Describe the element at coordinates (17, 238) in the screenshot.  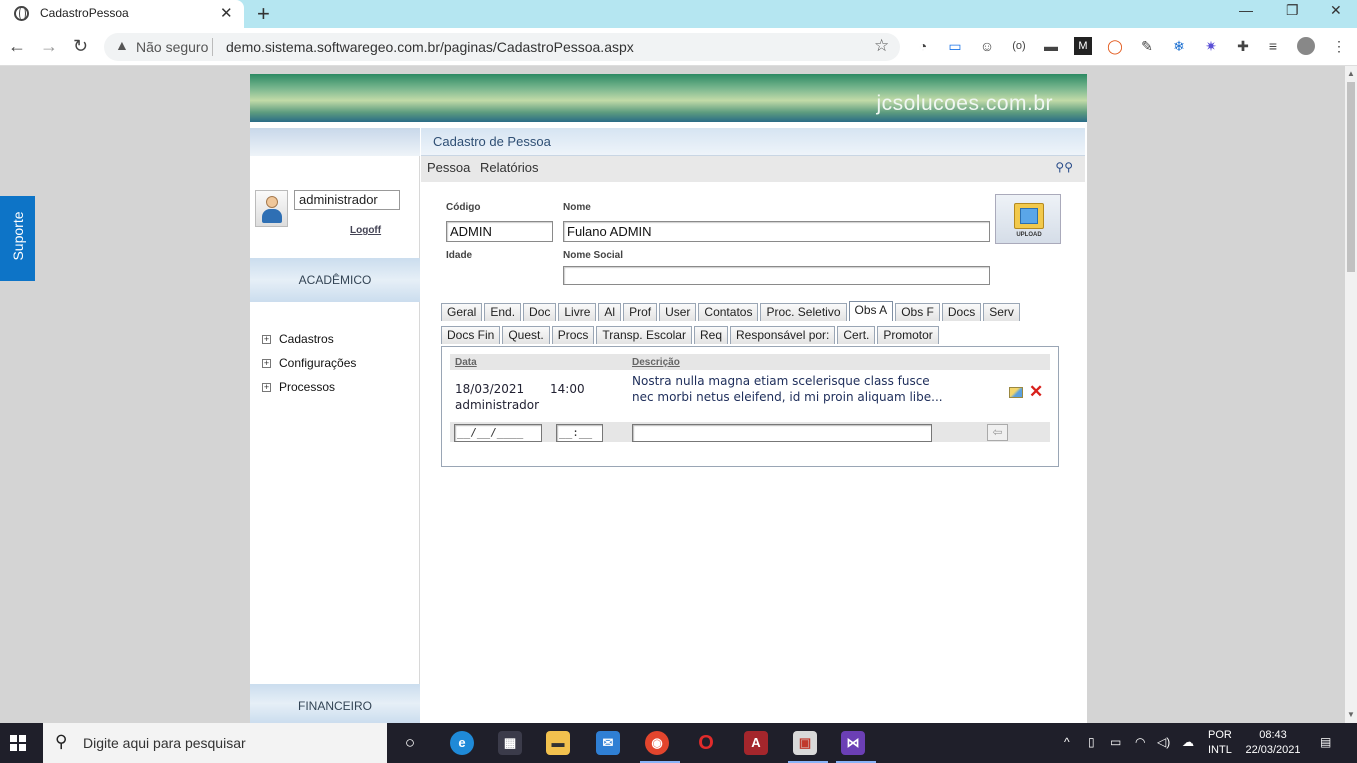
I see `support-side-button: Suporte` at that location.